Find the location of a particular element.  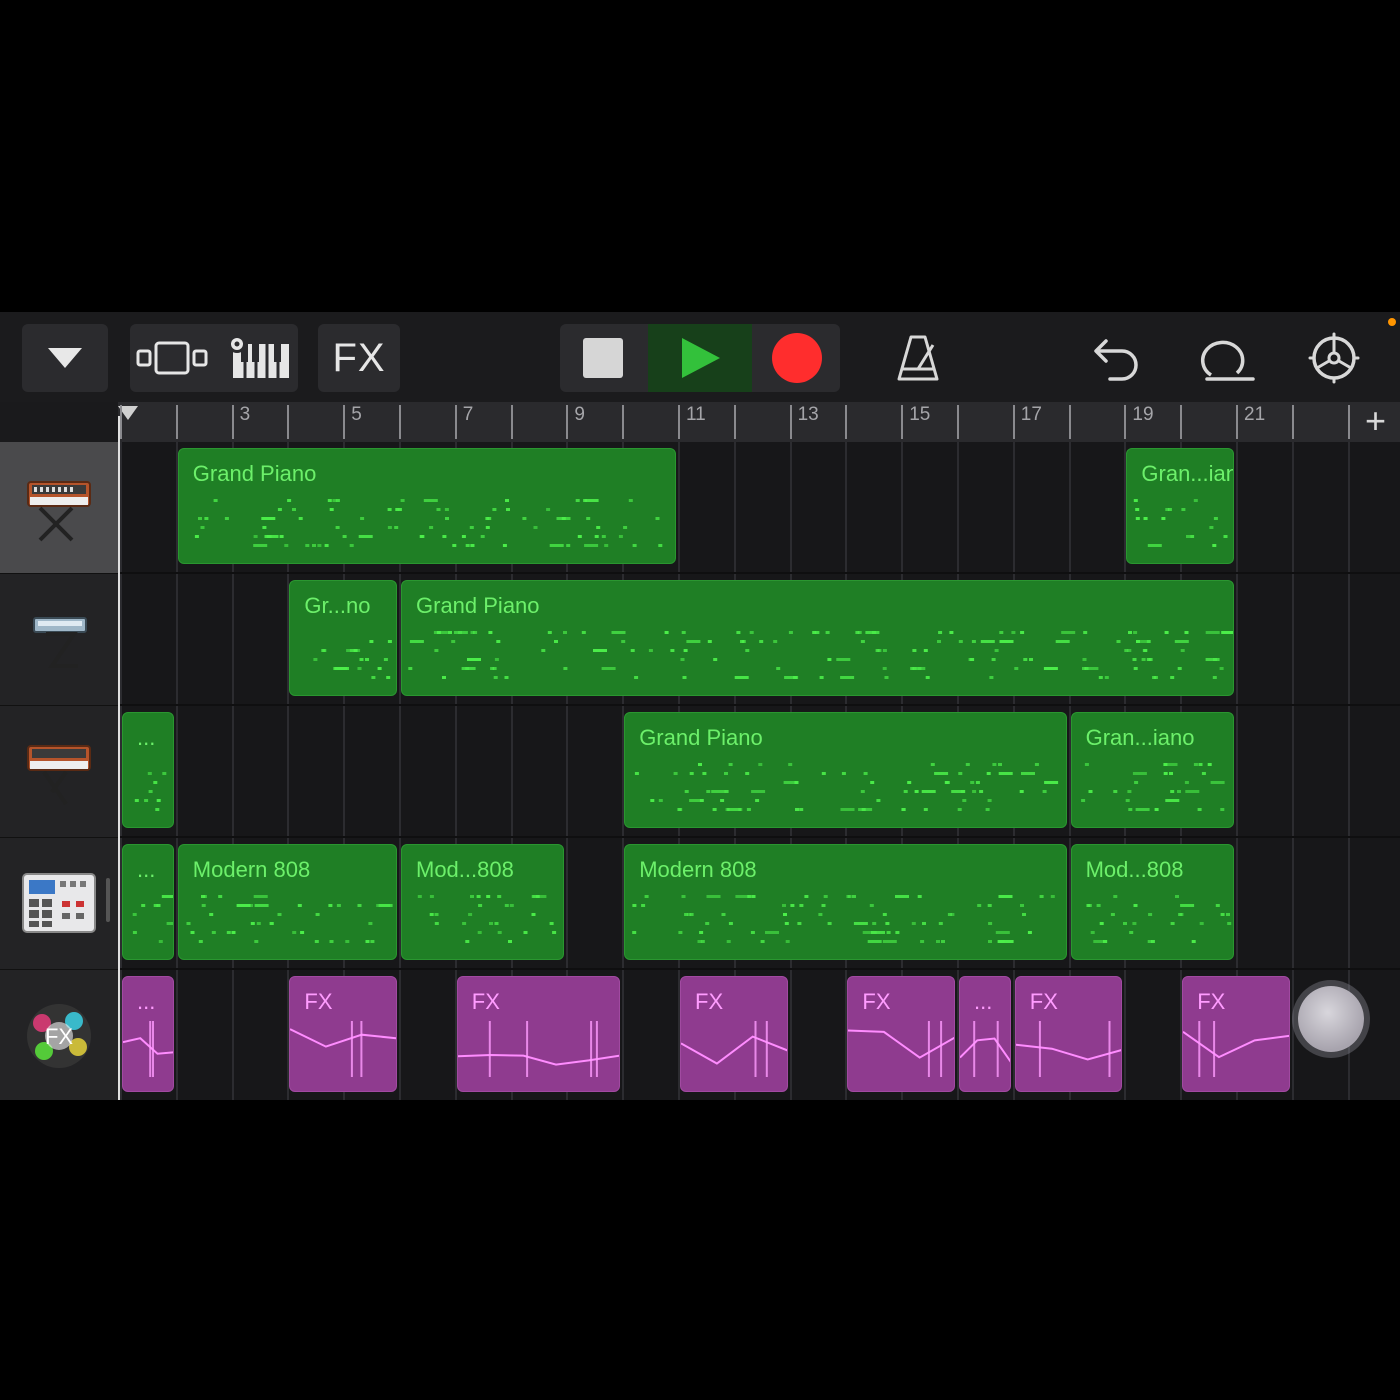

my-songs-button is located at coordinates (65, 358).